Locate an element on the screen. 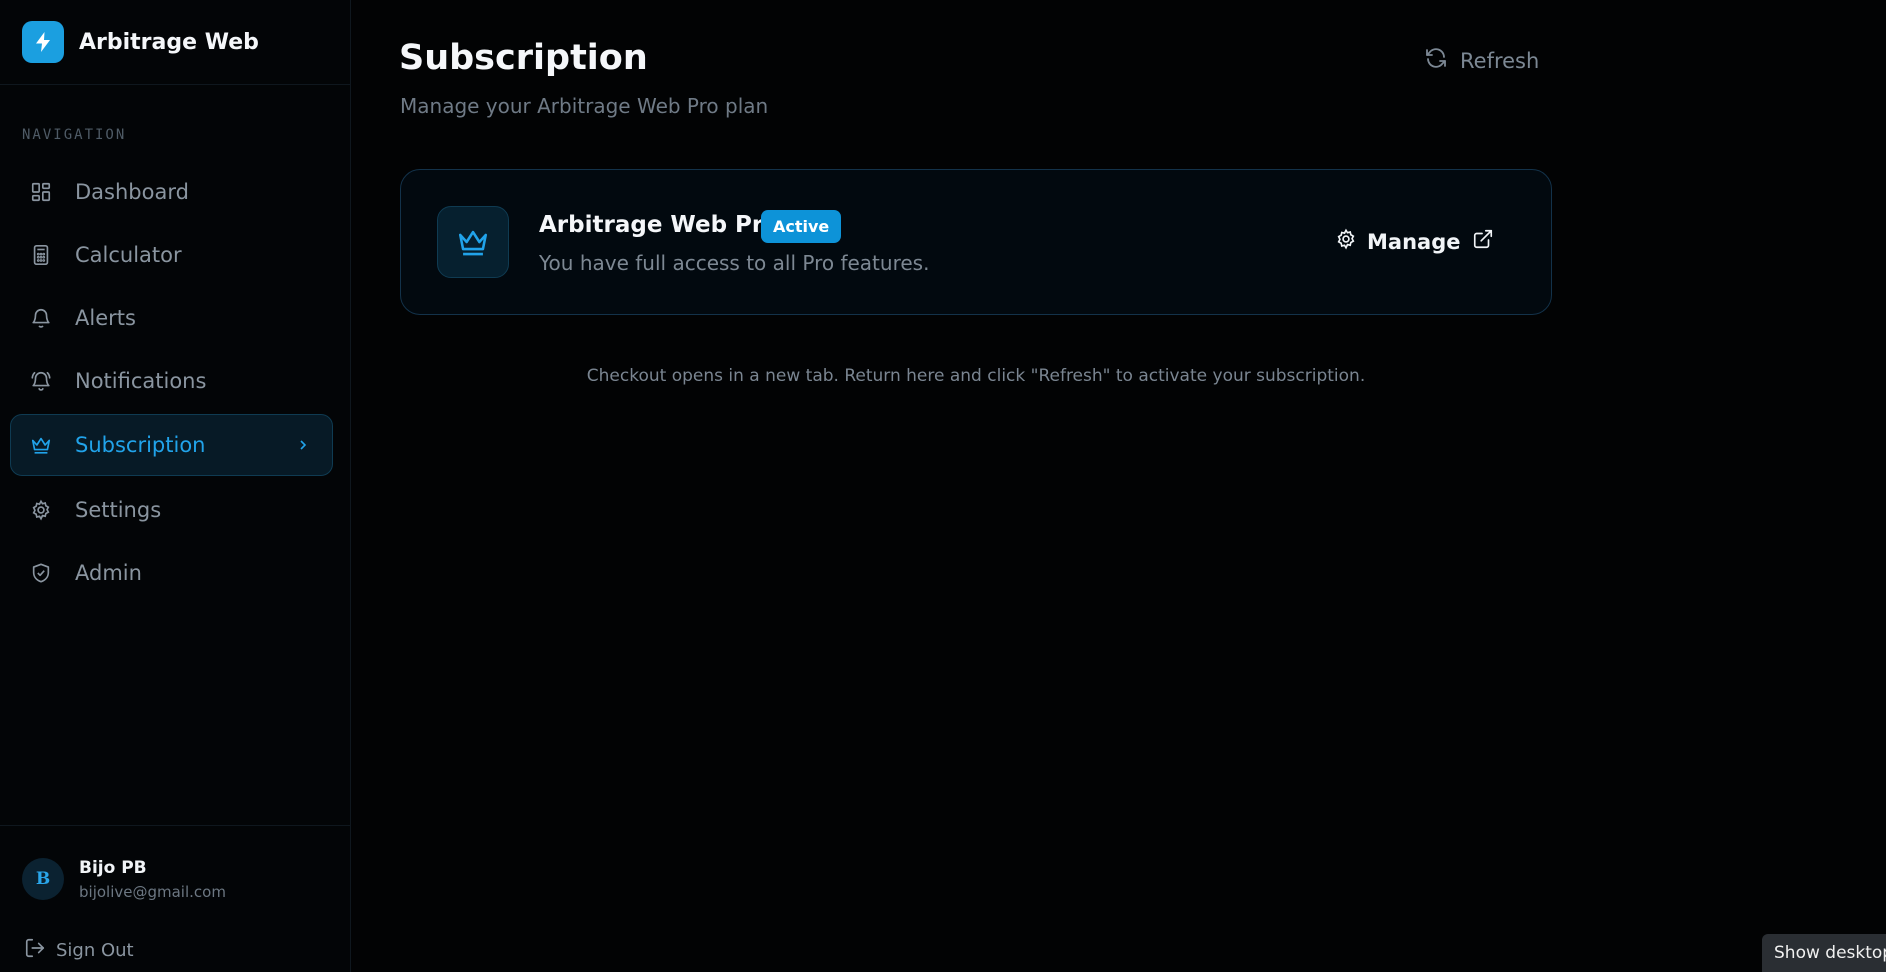 This screenshot has height=972, width=1886. show-desktop-tooltip: Show desktop is located at coordinates (1824, 953).